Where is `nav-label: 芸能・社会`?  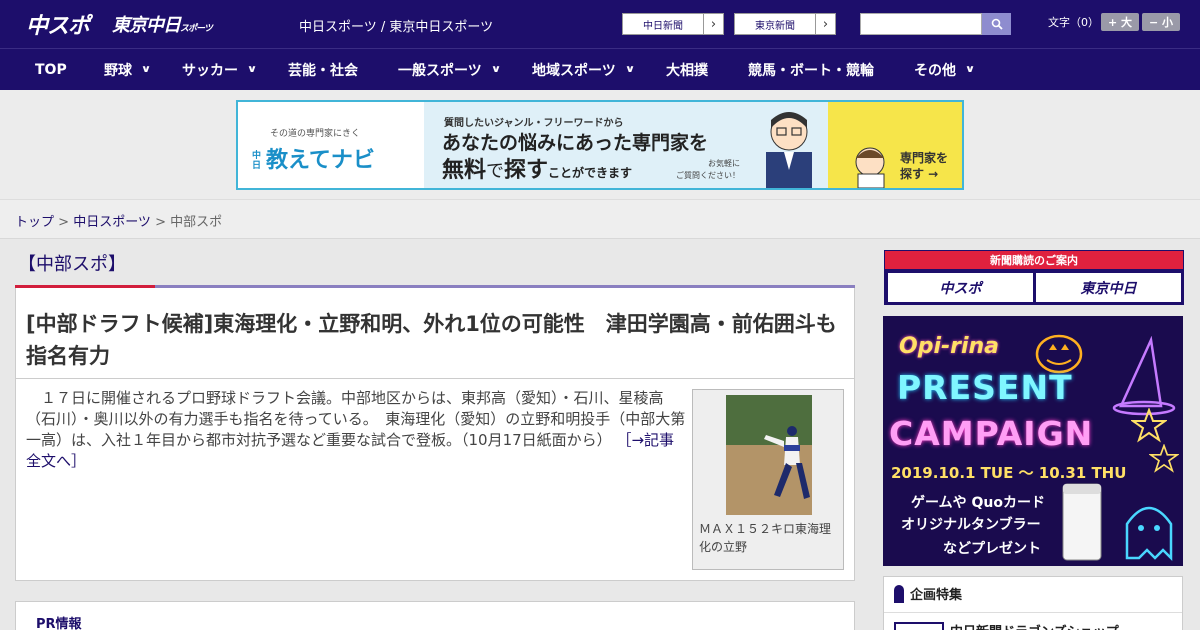 nav-label: 芸能・社会 is located at coordinates (323, 70).